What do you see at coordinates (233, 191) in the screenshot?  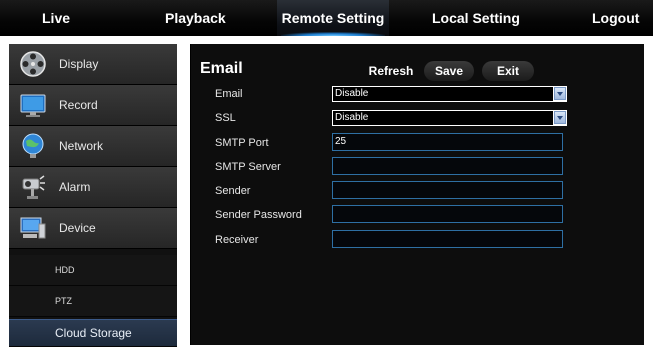 I see `sender-label: Sender` at bounding box center [233, 191].